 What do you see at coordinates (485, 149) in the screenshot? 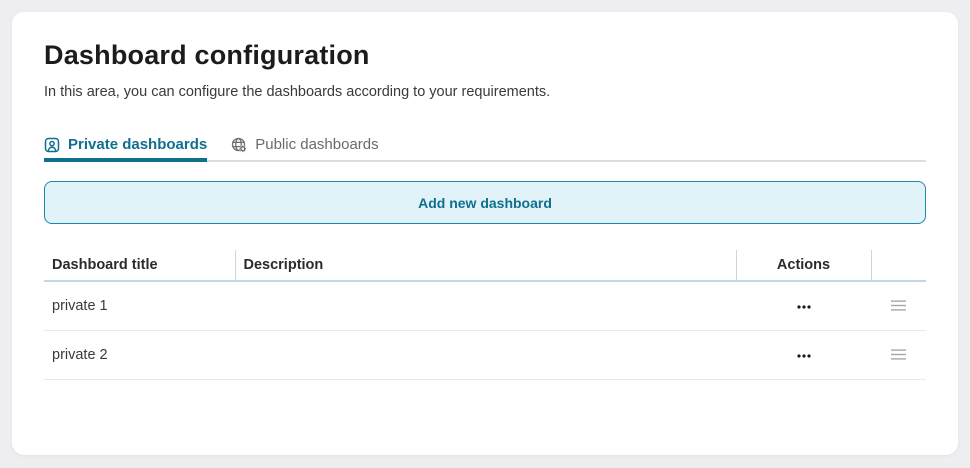
I see `dashboard-tabs: Private dashboards Public dashboards` at bounding box center [485, 149].